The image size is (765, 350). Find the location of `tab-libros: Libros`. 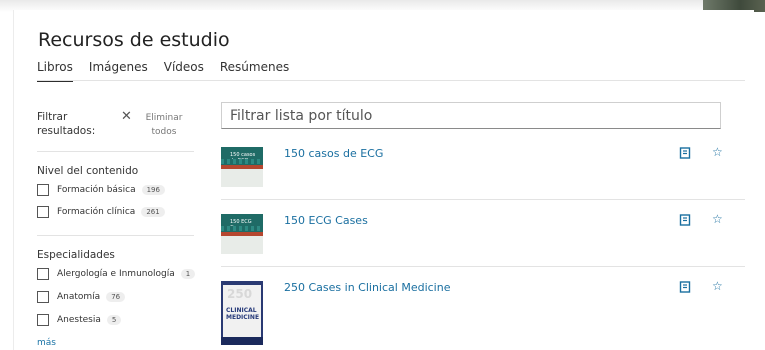

tab-libros: Libros is located at coordinates (55, 71).